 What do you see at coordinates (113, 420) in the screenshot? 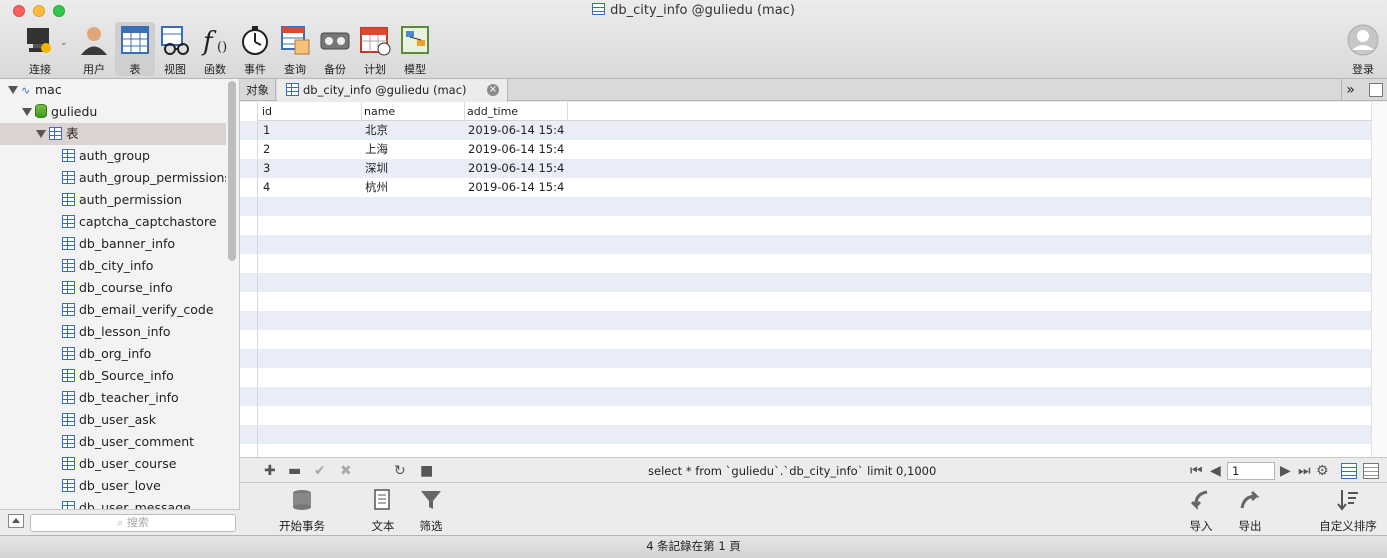
I see `sidebar-table-item: db_user_ask` at bounding box center [113, 420].